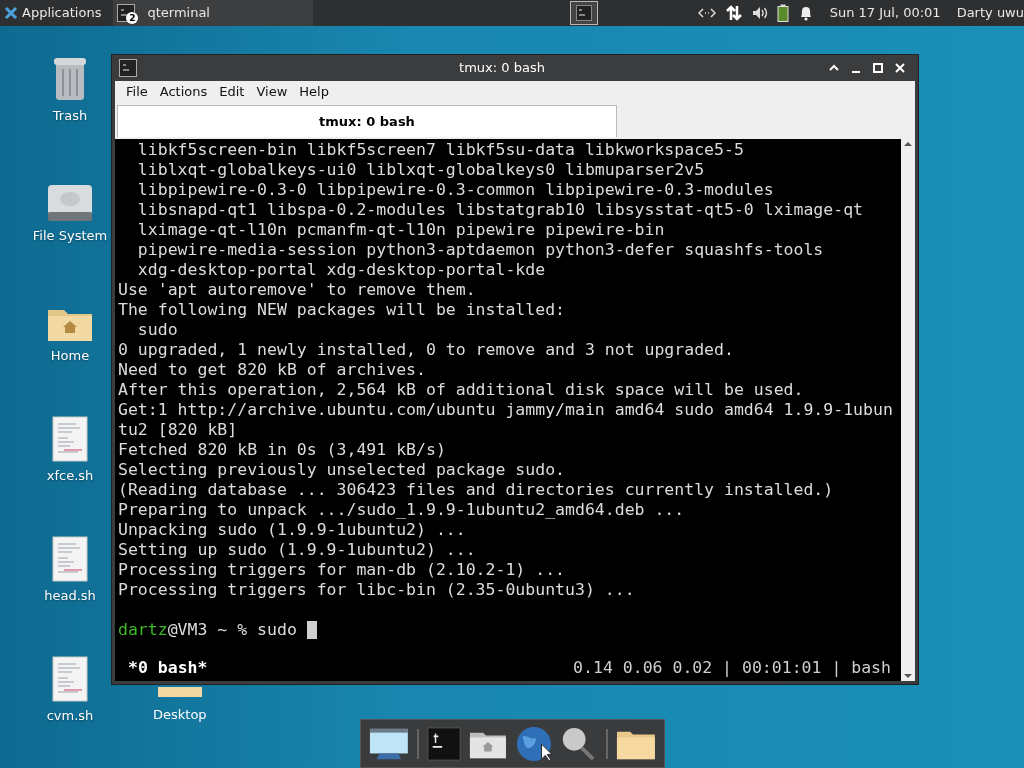 The image size is (1024, 768). What do you see at coordinates (178, 430) in the screenshot?
I see `terminal-line: tu2 [820 kB]` at bounding box center [178, 430].